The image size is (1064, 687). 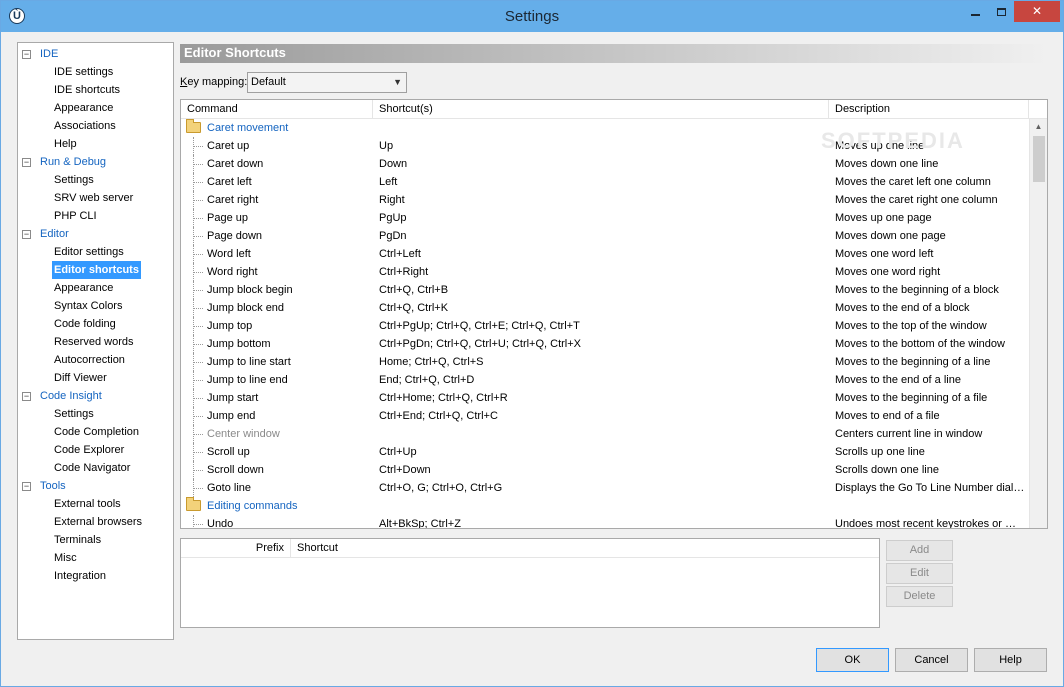 I want to click on description-cell: Moves up one page, so click(x=883, y=218).